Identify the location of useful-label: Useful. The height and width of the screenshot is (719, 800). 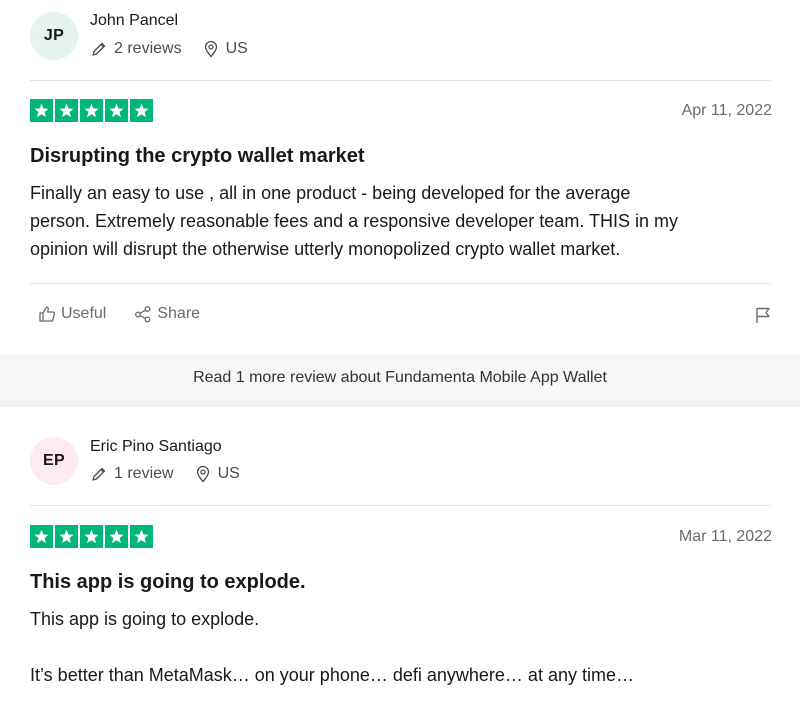
(84, 313).